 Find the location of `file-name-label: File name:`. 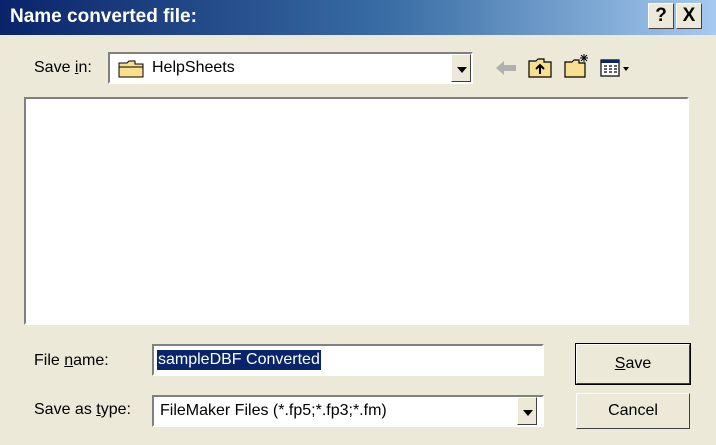

file-name-label: File name: is located at coordinates (71, 360).